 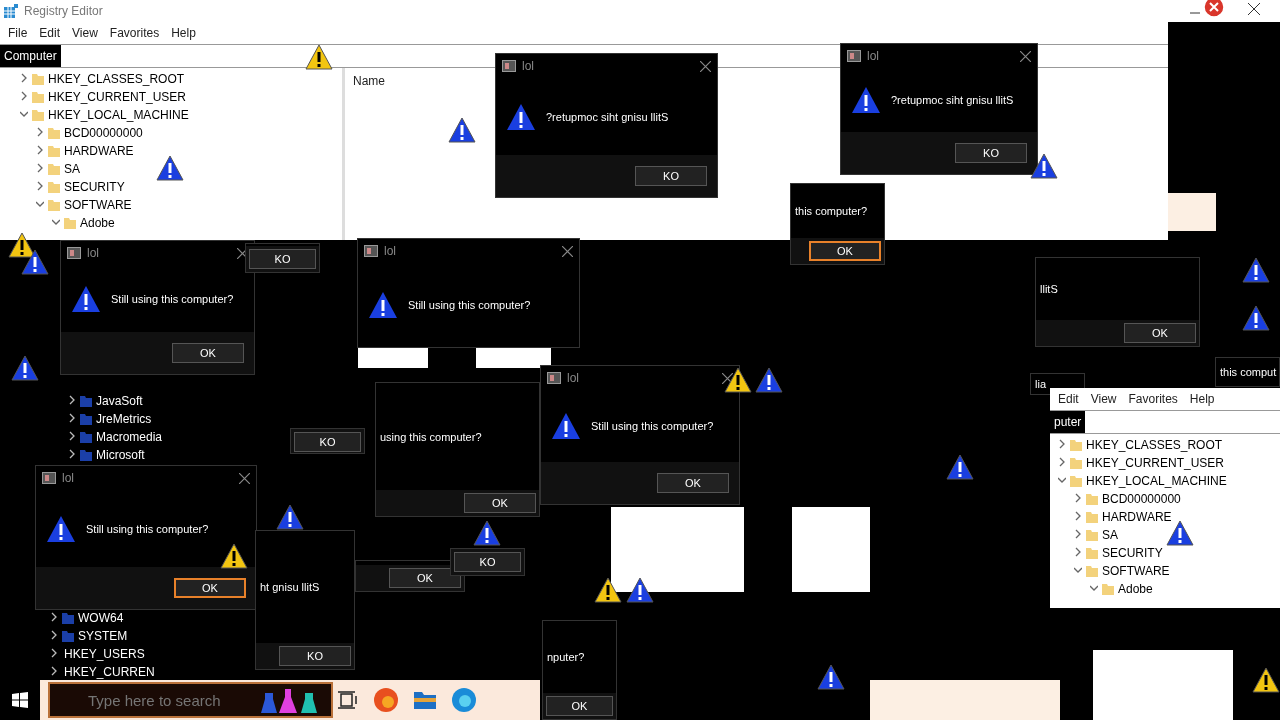 What do you see at coordinates (124, 419) in the screenshot?
I see `tree-item: JreMetrics` at bounding box center [124, 419].